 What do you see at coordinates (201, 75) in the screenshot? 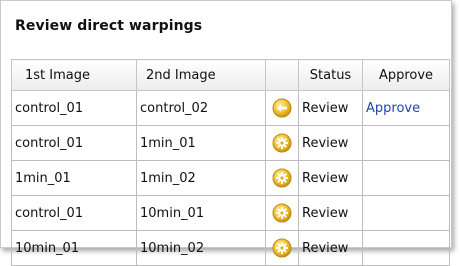
I see `column-header-2nd-image: 2nd Image` at bounding box center [201, 75].